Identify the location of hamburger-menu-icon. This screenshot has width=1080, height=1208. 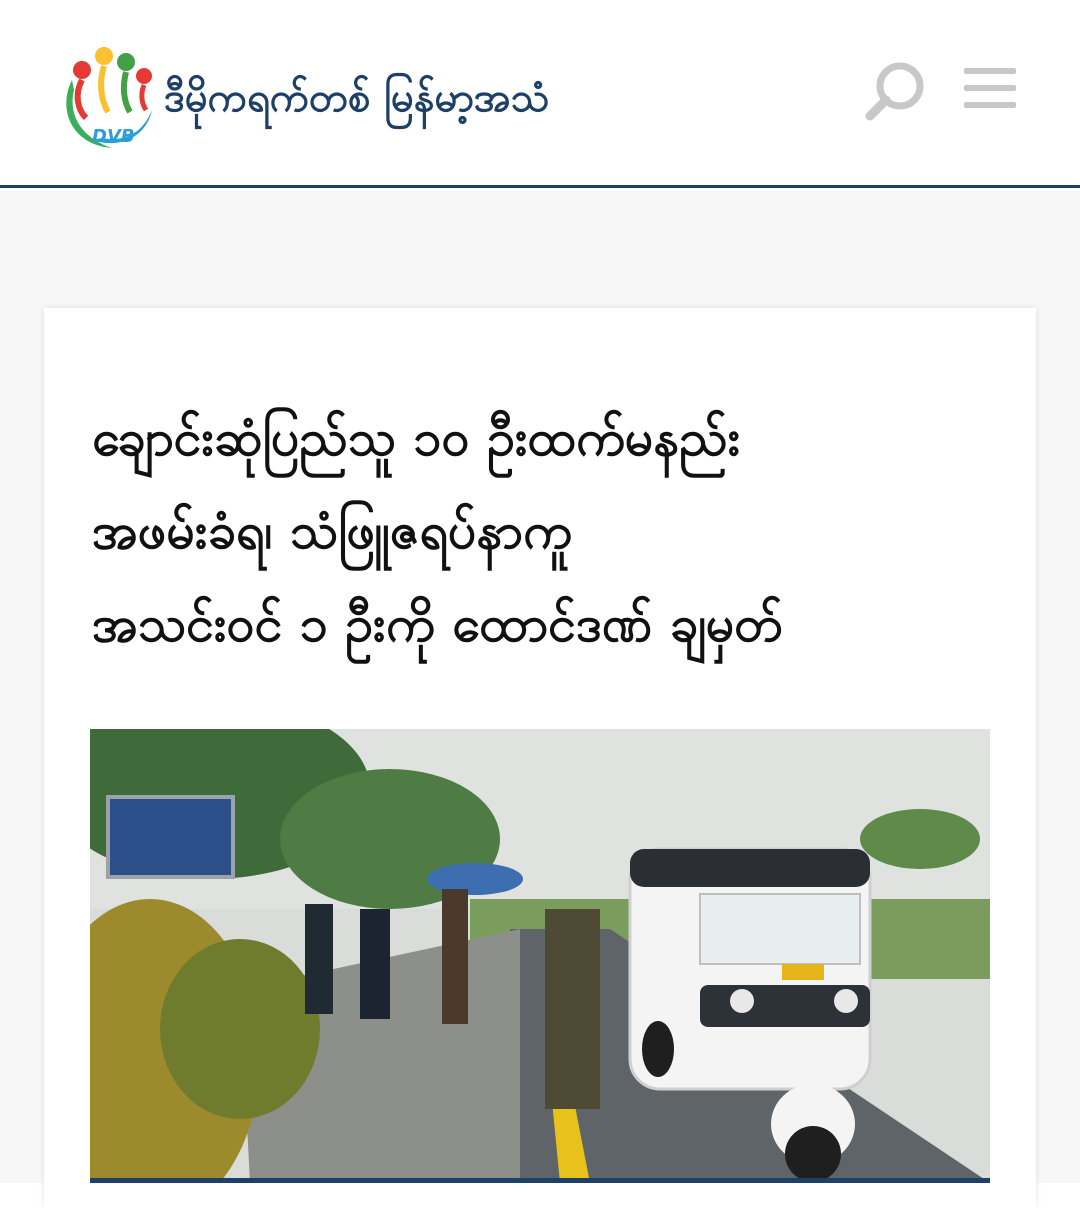
(990, 88).